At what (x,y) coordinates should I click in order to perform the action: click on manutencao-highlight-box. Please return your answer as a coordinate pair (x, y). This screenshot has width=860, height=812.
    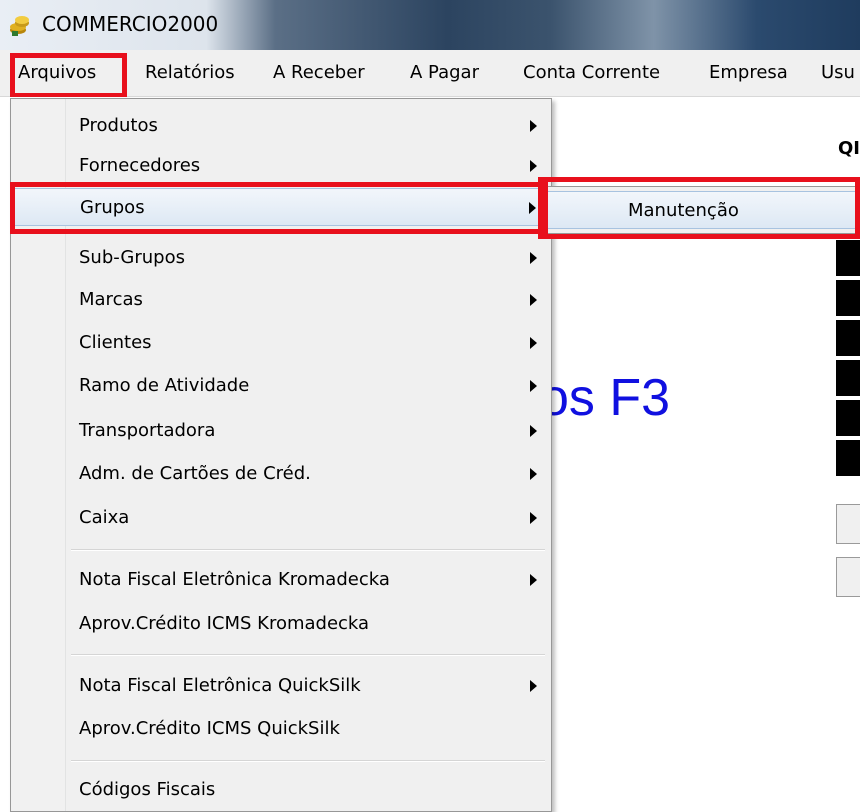
    Looking at the image, I should click on (699, 208).